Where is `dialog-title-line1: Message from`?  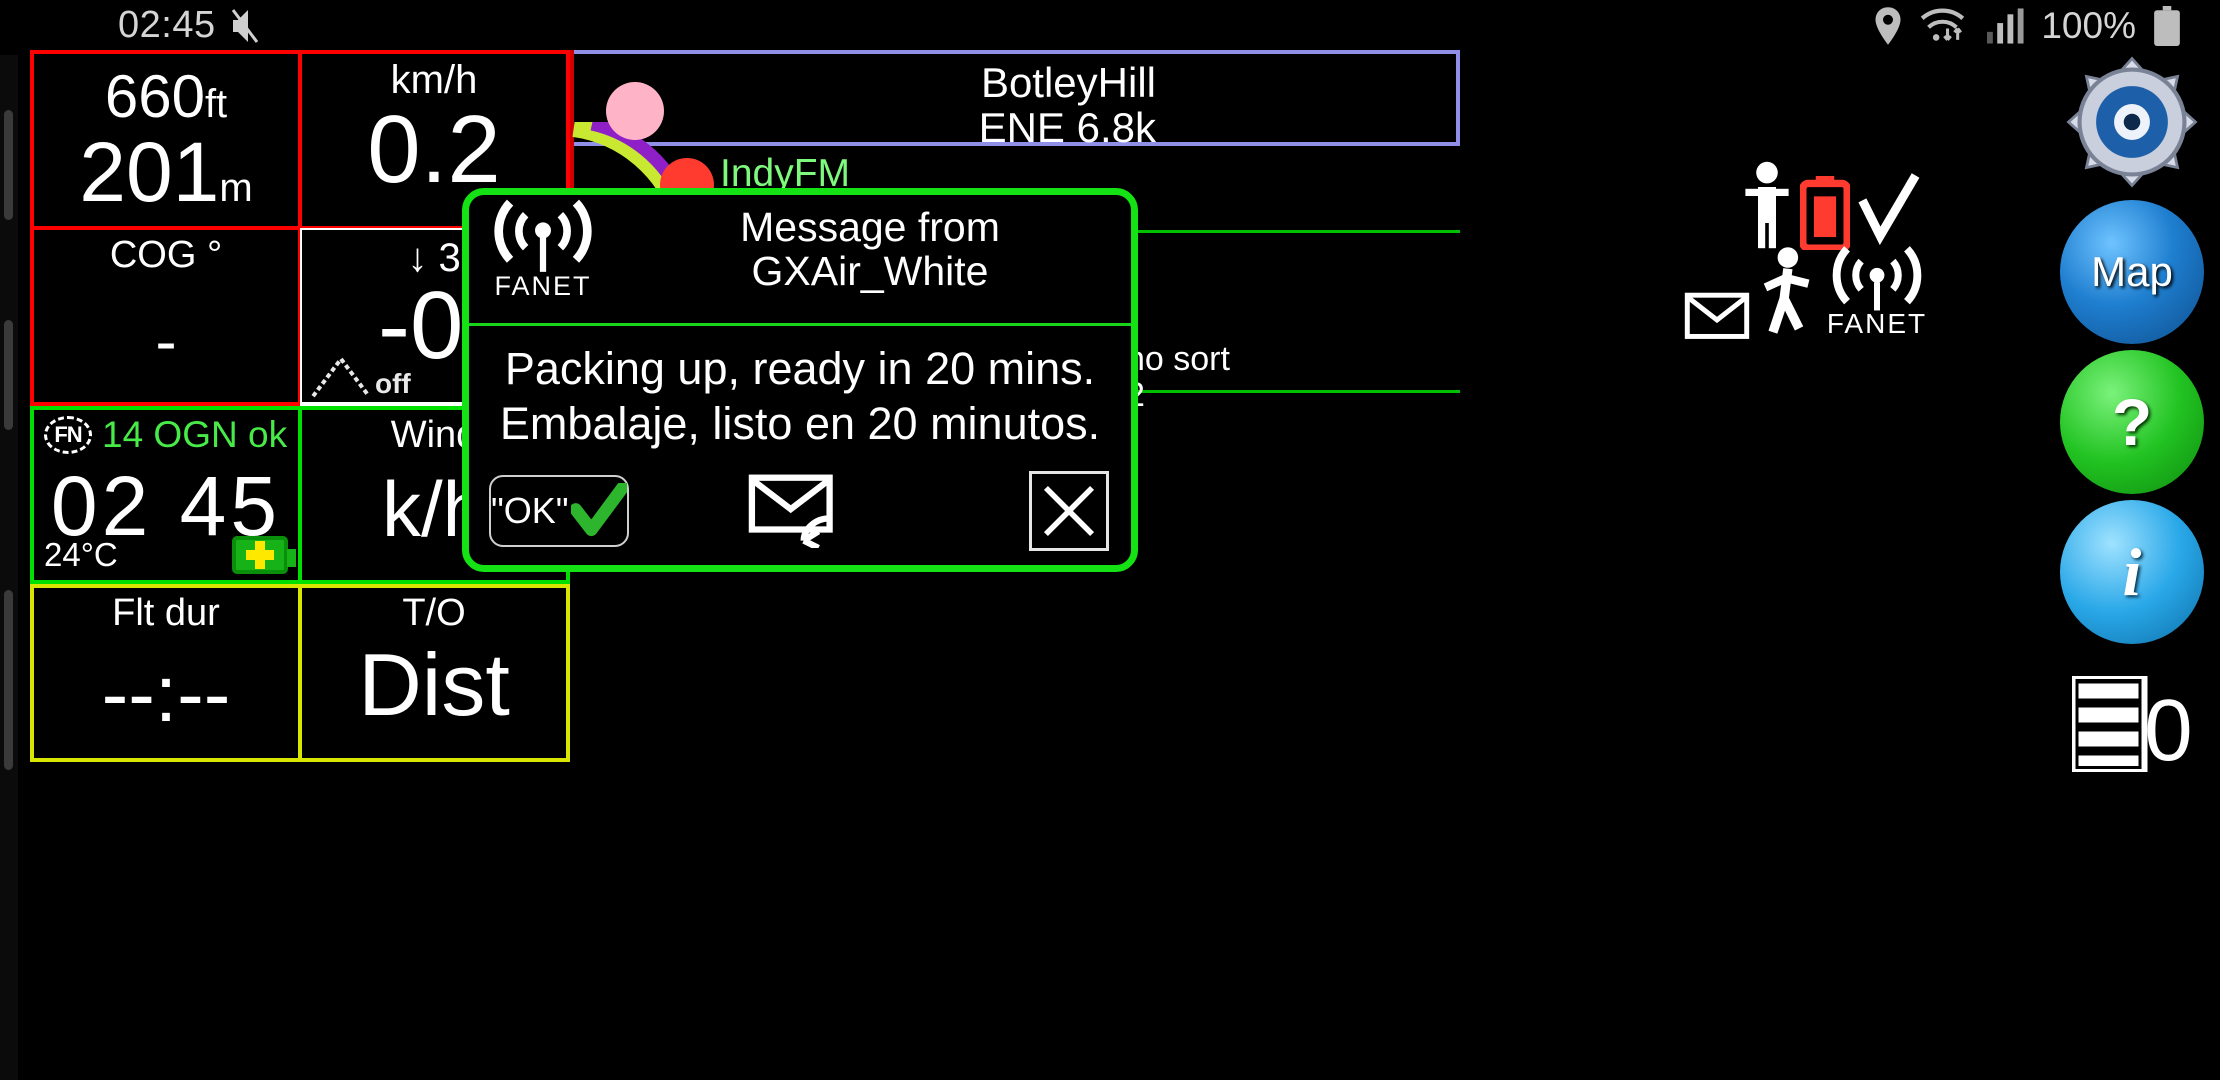
dialog-title-line1: Message from is located at coordinates (870, 227).